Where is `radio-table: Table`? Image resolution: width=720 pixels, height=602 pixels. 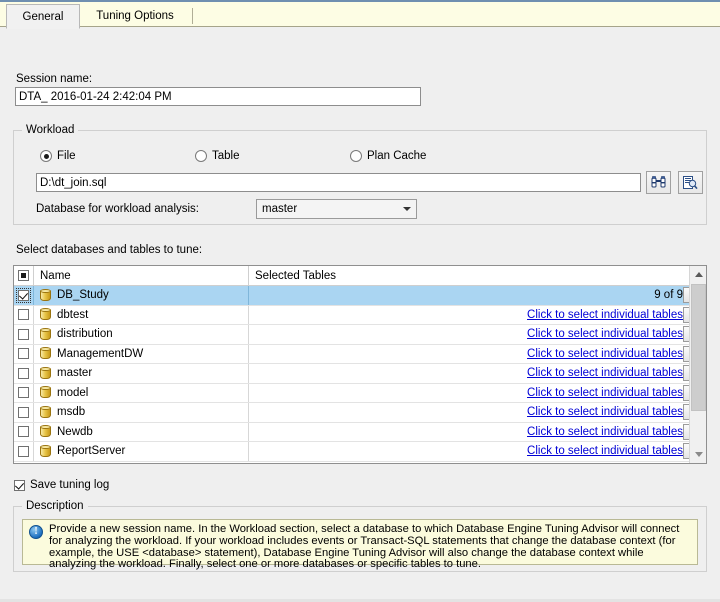 radio-table: Table is located at coordinates (217, 156).